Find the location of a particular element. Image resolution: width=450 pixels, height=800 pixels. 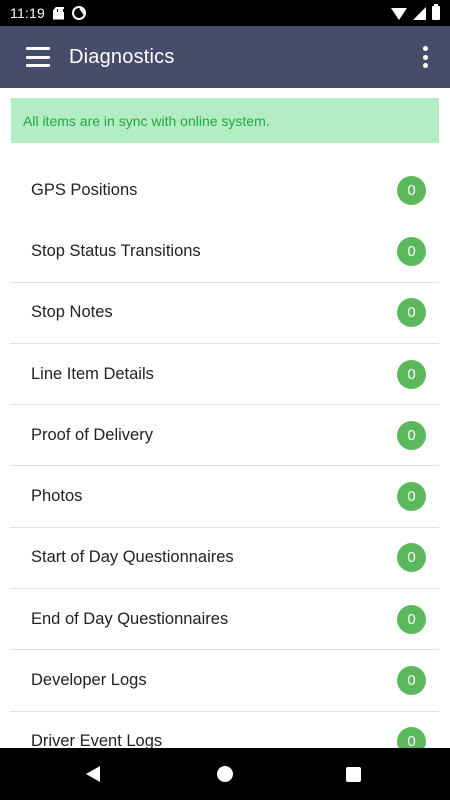

list-item-label: End of Day Questionnaires is located at coordinates (130, 618).